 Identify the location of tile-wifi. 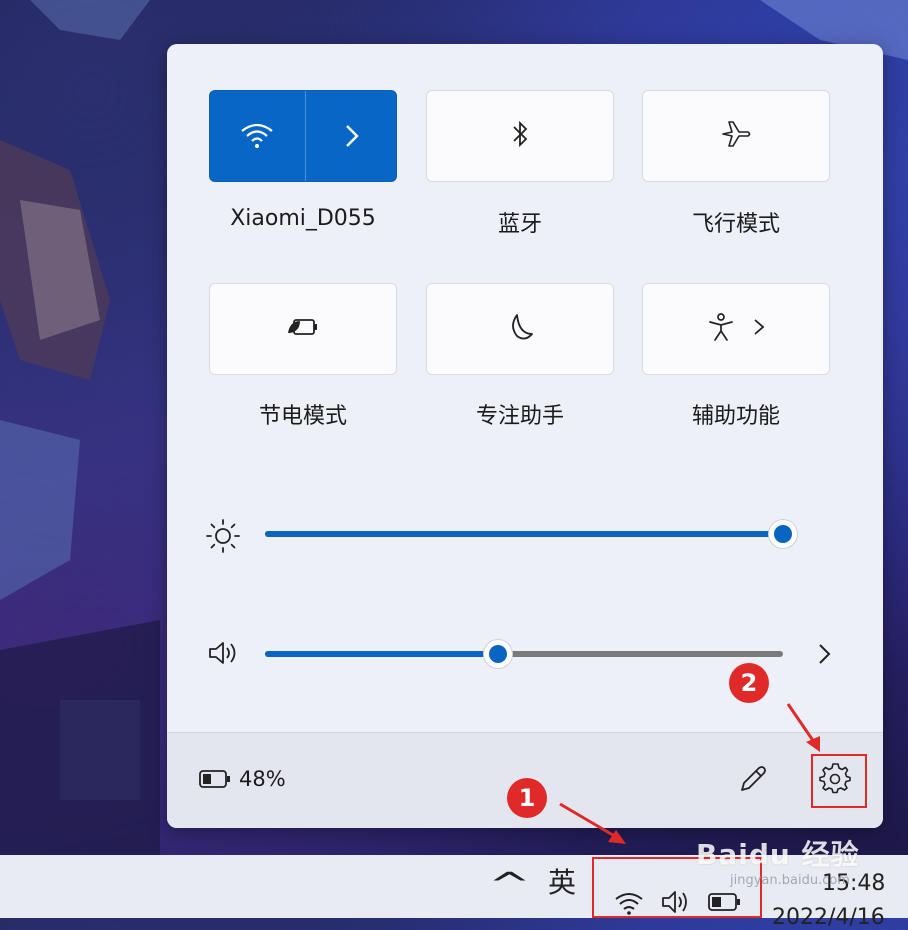
(303, 136).